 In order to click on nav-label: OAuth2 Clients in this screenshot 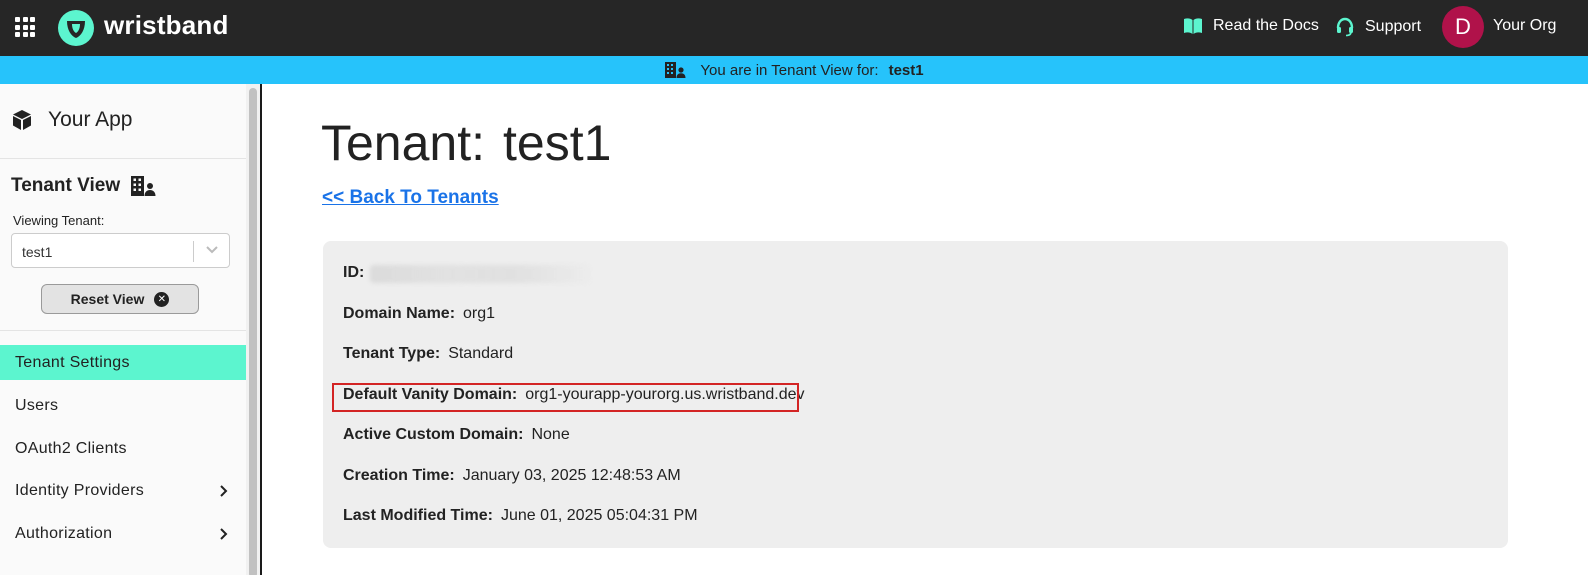, I will do `click(71, 448)`.